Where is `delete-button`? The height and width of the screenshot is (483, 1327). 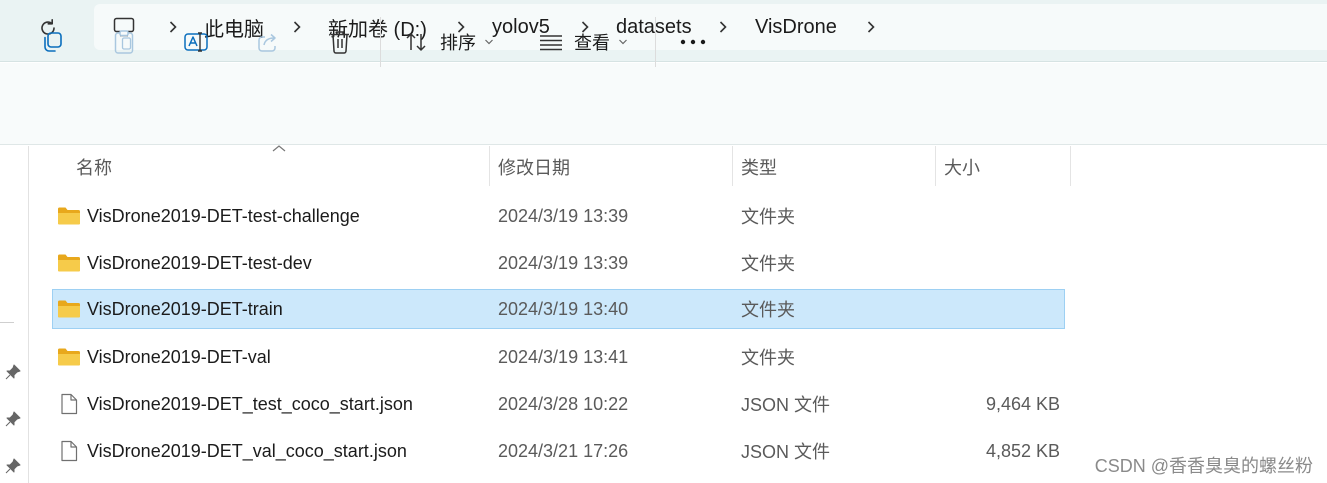 delete-button is located at coordinates (340, 42).